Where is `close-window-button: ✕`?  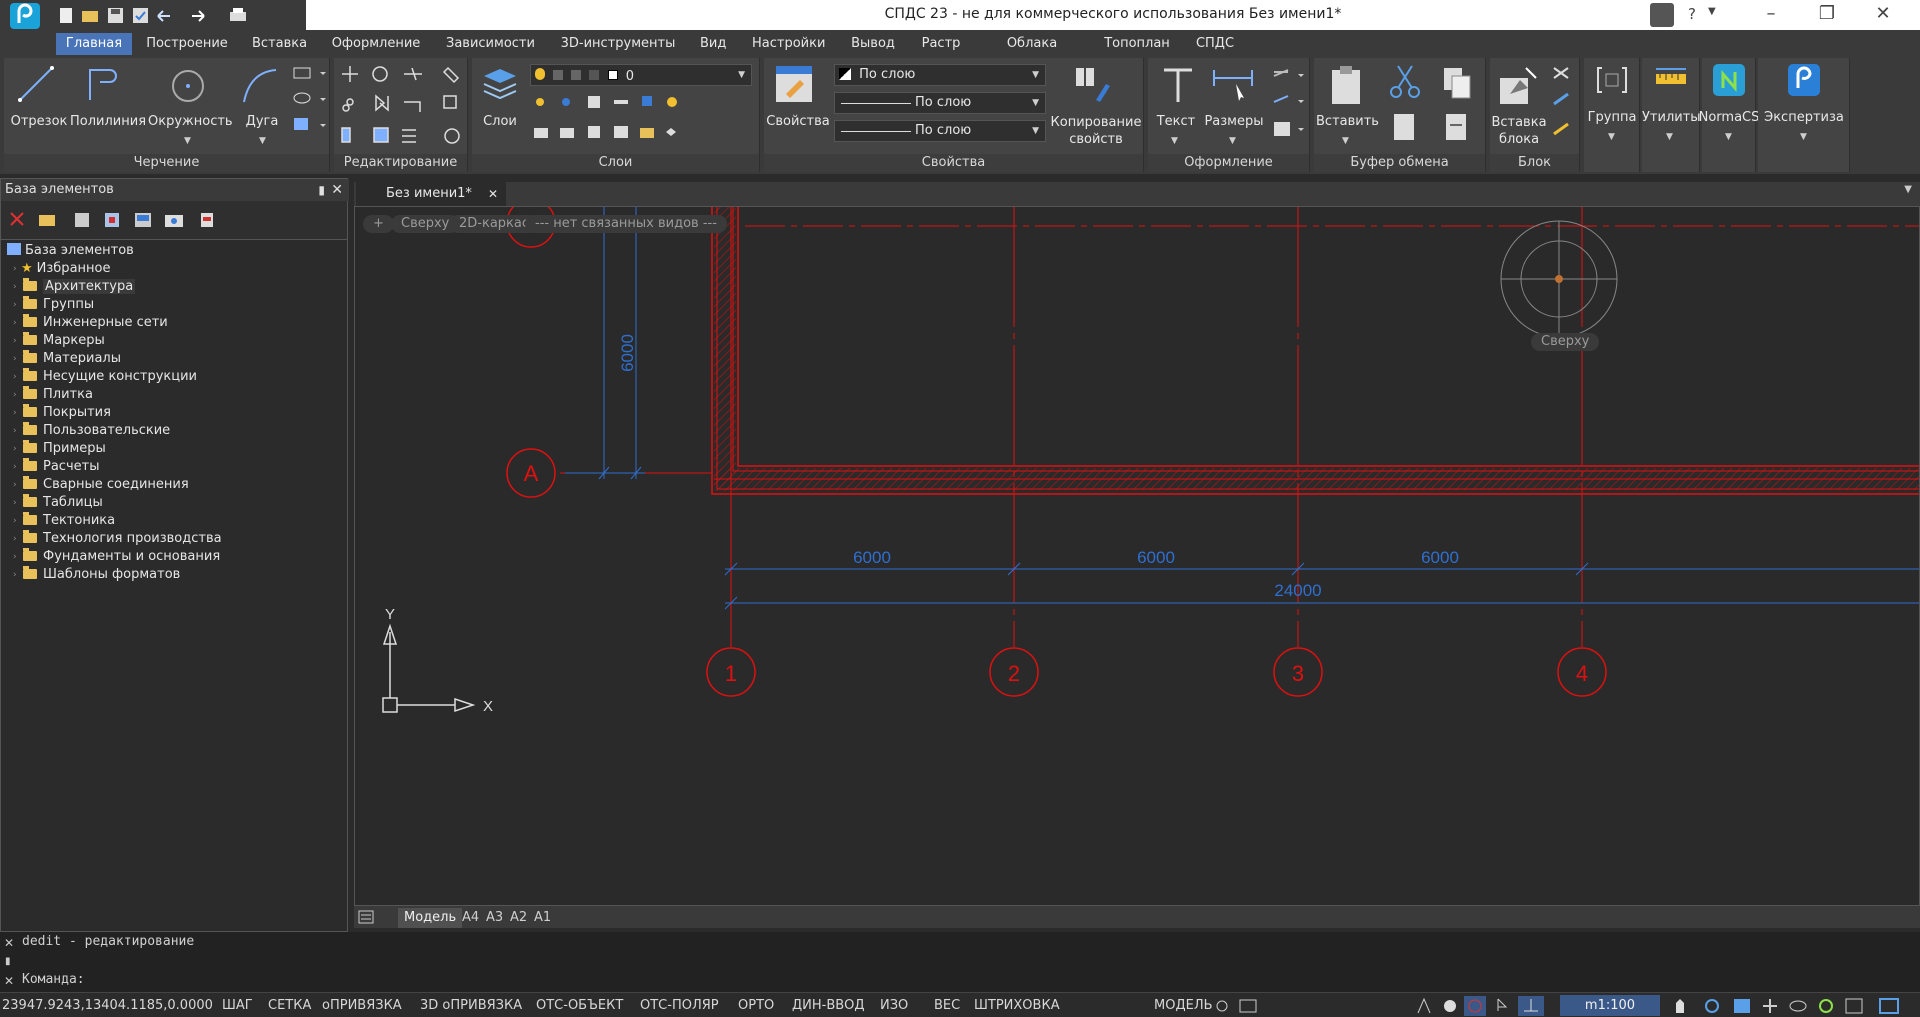 close-window-button: ✕ is located at coordinates (1883, 15).